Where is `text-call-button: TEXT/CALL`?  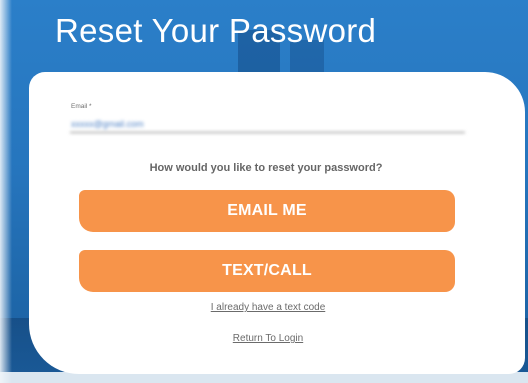
text-call-button: TEXT/CALL is located at coordinates (267, 271).